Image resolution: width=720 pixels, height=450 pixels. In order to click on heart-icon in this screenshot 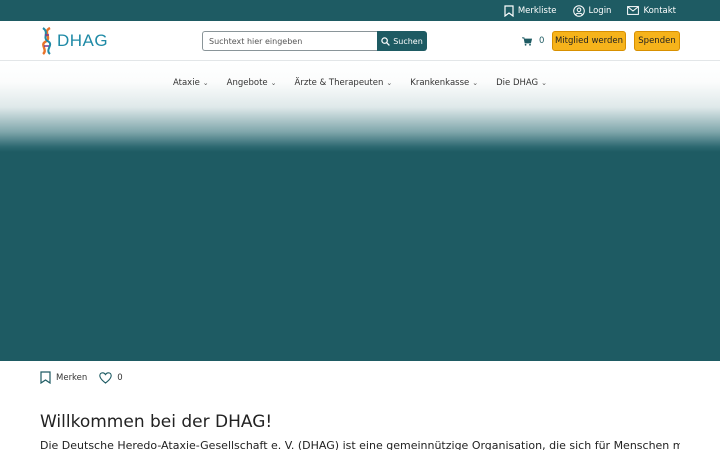, I will do `click(106, 377)`.